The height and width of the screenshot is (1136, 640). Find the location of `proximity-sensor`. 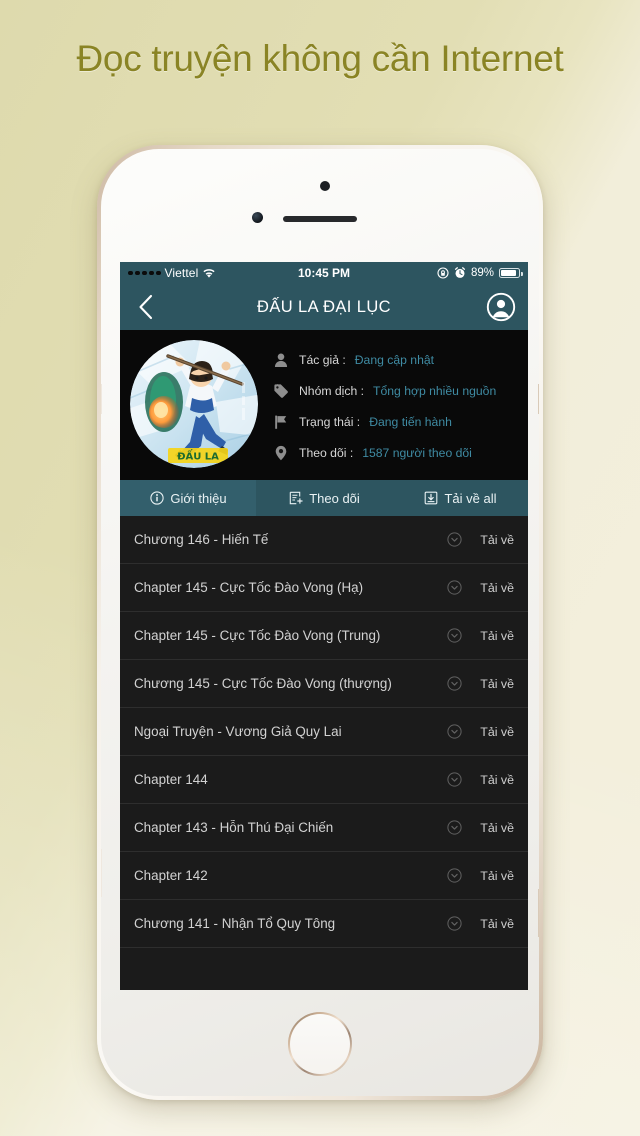

proximity-sensor is located at coordinates (325, 186).